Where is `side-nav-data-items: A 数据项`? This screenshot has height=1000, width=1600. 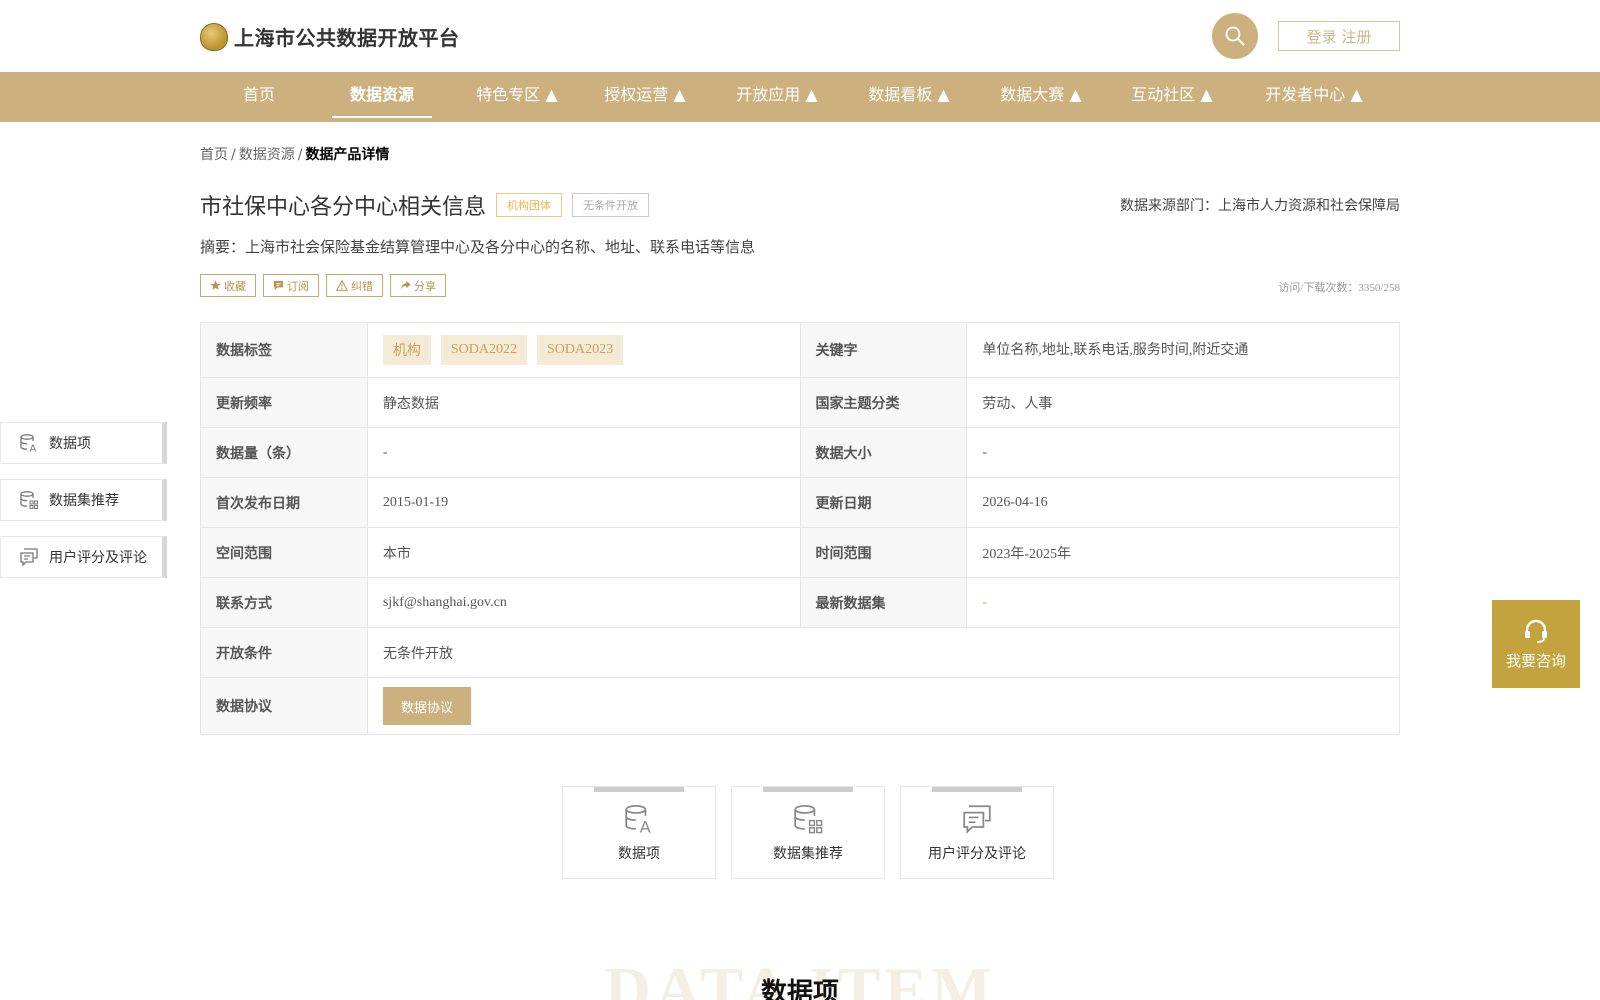
side-nav-data-items: A 数据项 is located at coordinates (83, 443).